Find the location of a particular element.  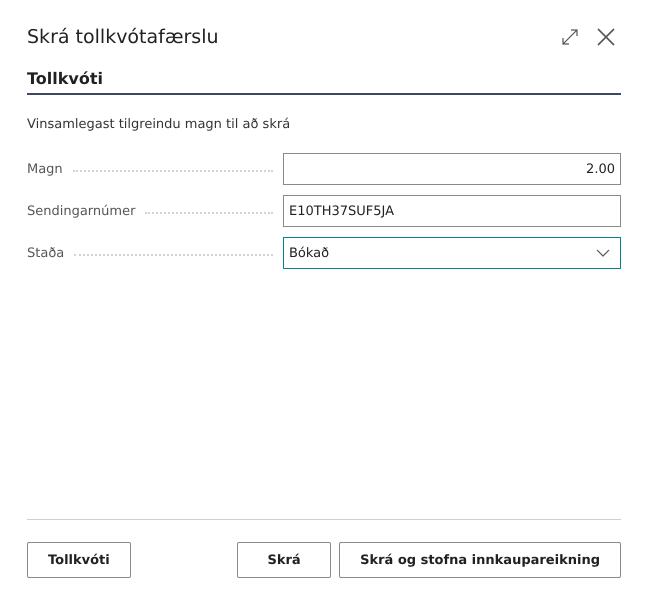

close-icon is located at coordinates (606, 37).